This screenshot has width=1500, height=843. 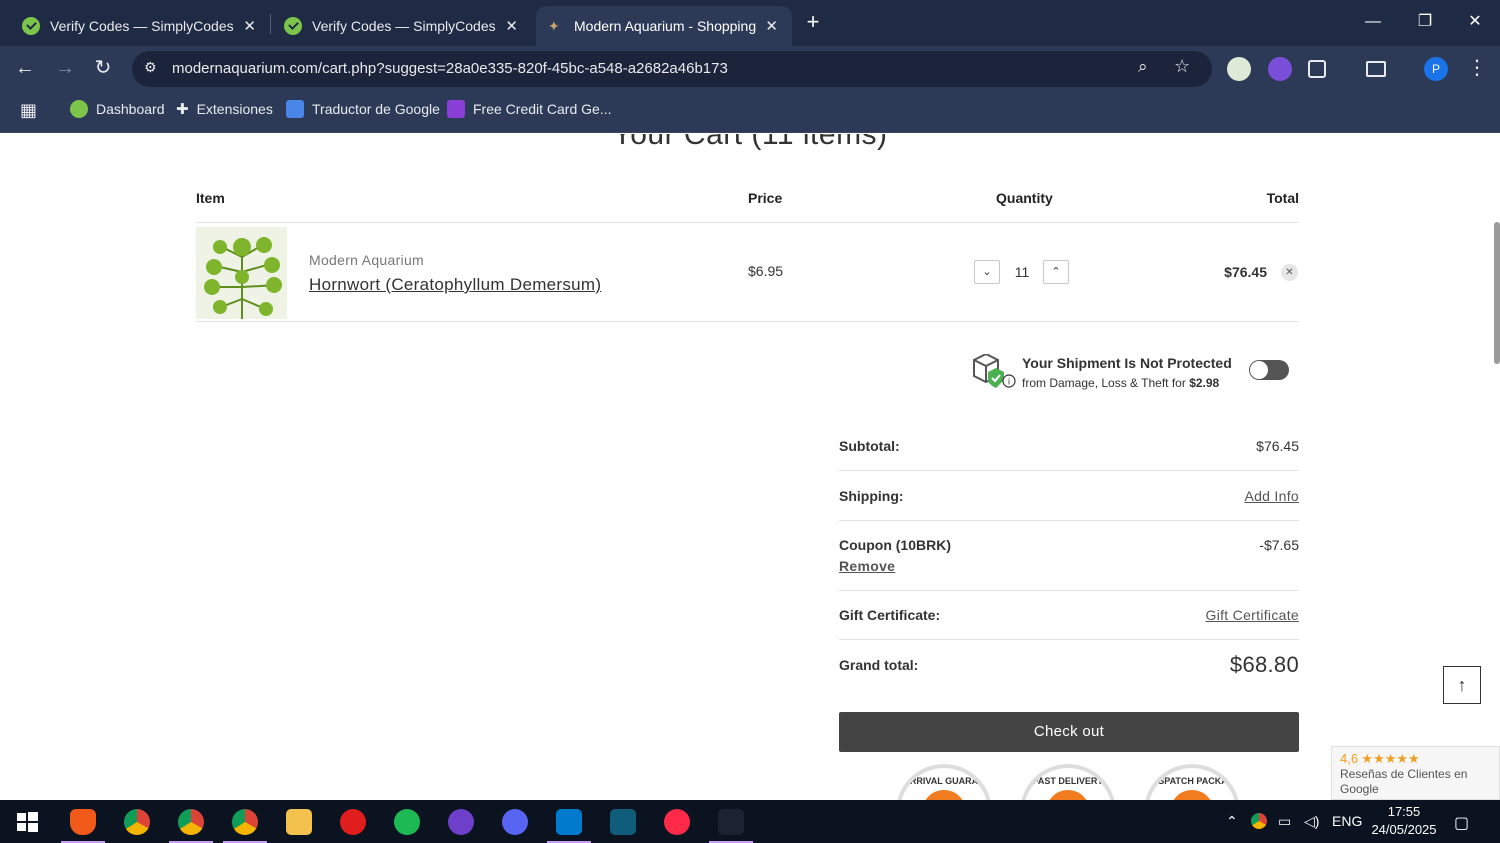 I want to click on bookmark-label: Extensiones, so click(x=234, y=109).